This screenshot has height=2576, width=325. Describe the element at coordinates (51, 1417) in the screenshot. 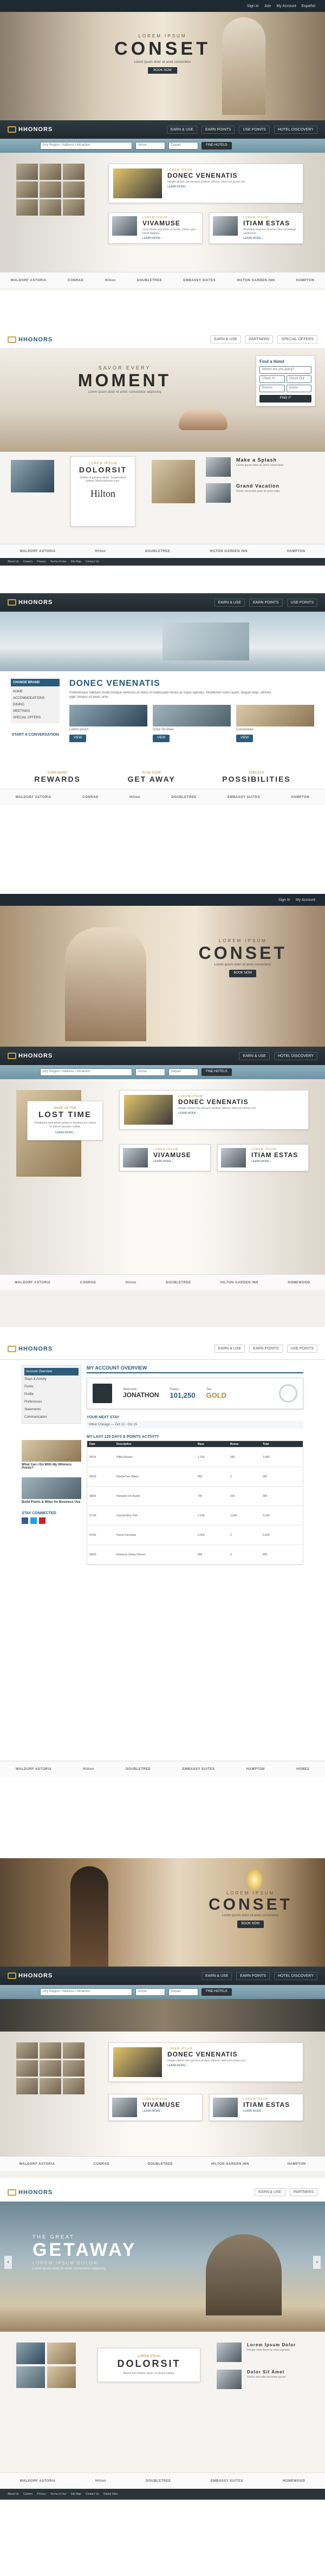

I see `account-nav-item: Communication` at that location.